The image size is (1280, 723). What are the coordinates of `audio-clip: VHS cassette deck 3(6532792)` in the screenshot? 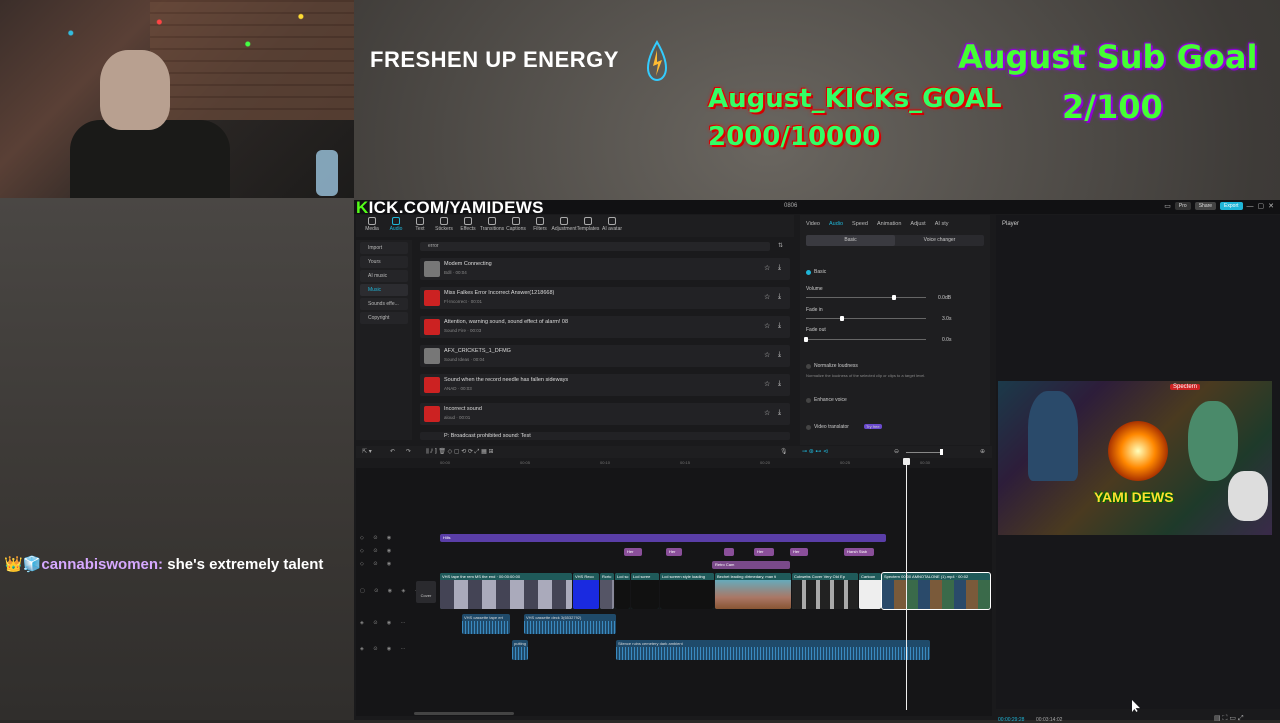 It's located at (570, 624).